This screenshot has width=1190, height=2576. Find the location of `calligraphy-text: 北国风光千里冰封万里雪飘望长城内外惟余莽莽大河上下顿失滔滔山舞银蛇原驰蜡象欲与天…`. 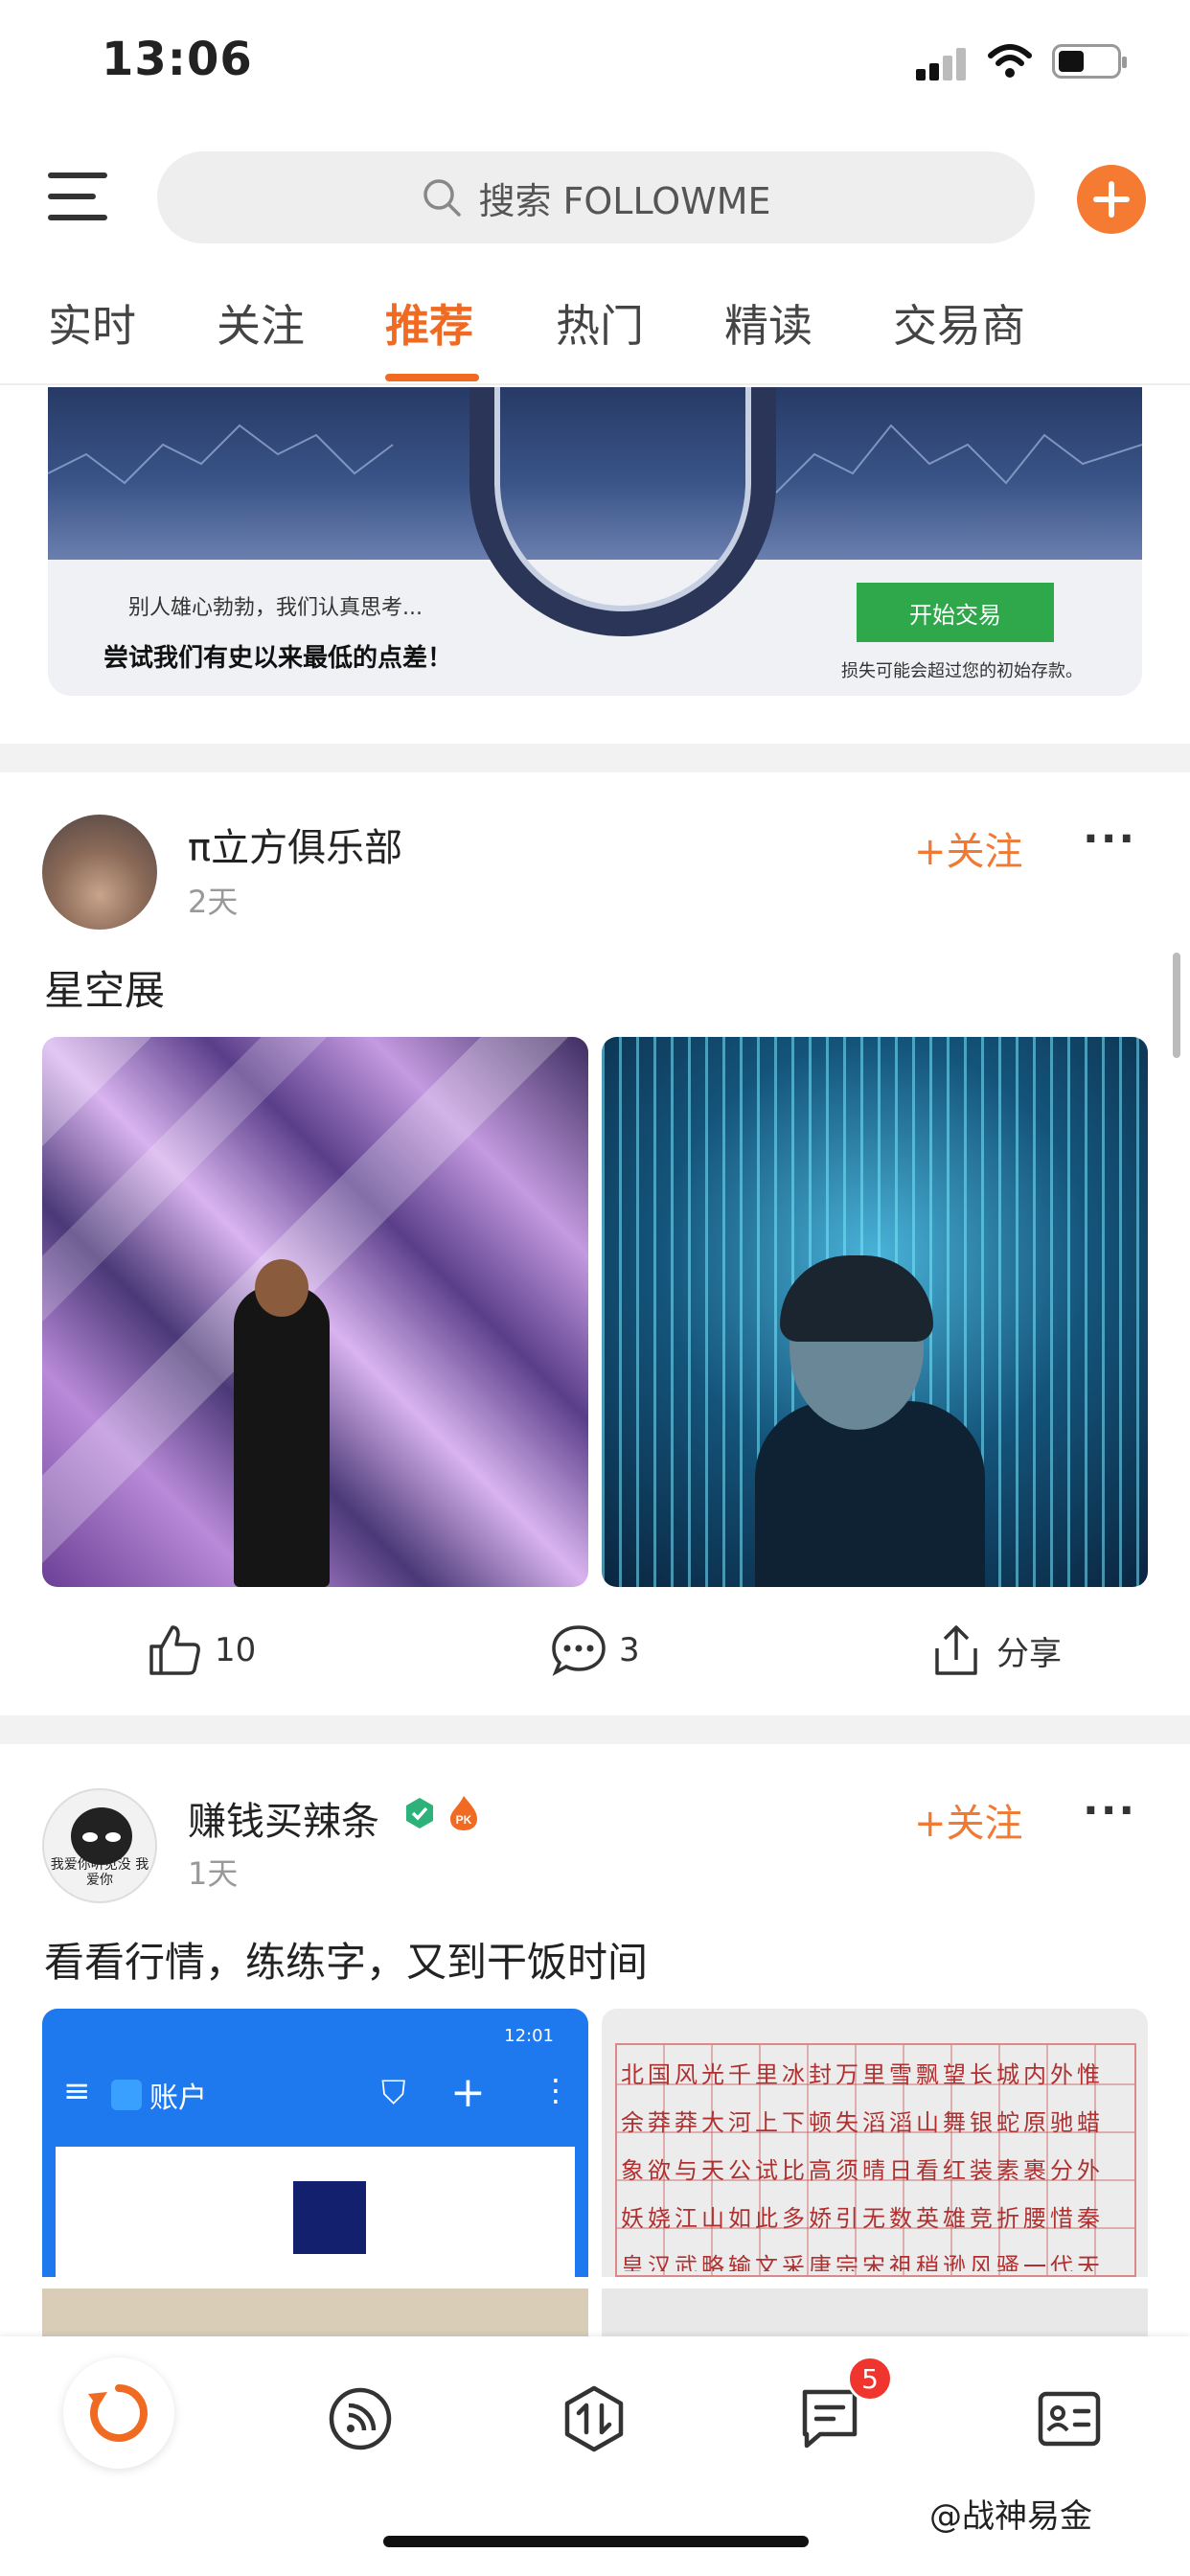

calligraphy-text: 北国风光千里冰封万里雪飘望长城内外惟余莽莽大河上下顿失滔滔山舞银蛇原驰蜡象欲与天… is located at coordinates (863, 2166).